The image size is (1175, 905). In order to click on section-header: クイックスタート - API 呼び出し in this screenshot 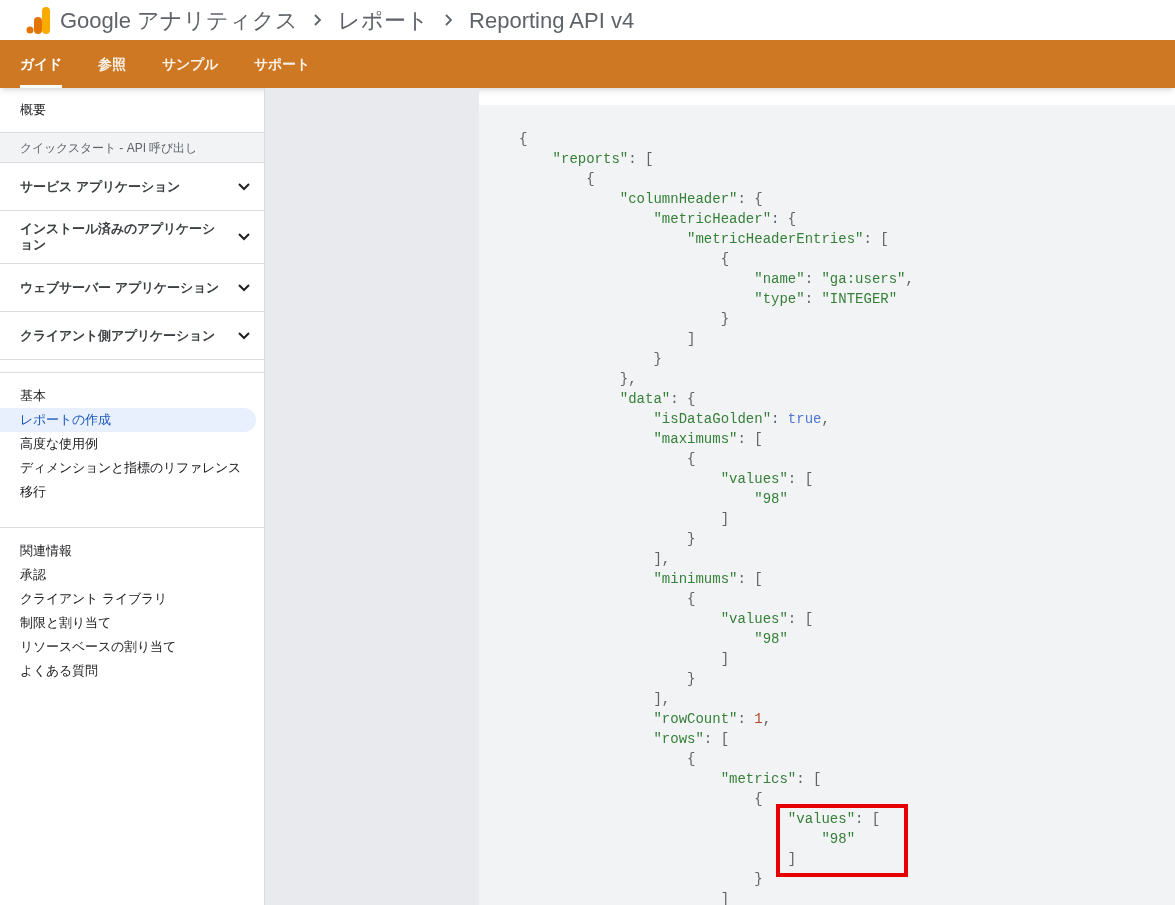, I will do `click(132, 148)`.